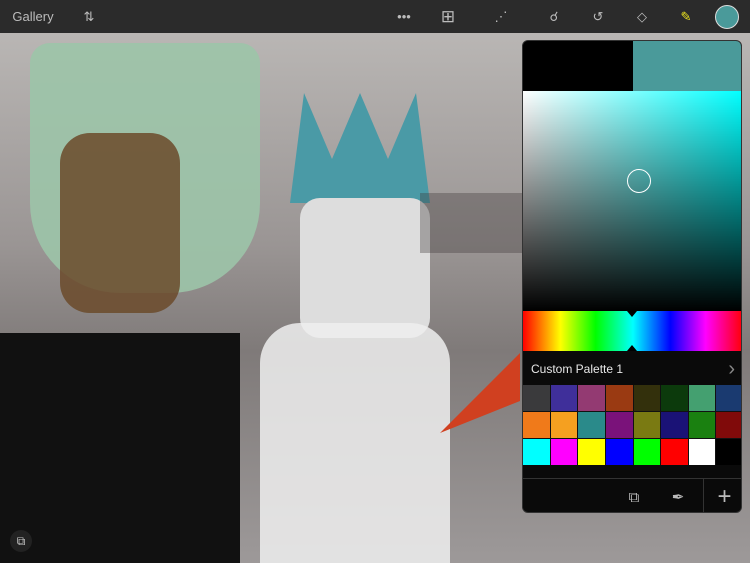  Describe the element at coordinates (723, 495) in the screenshot. I see `add-color-button: +` at that location.